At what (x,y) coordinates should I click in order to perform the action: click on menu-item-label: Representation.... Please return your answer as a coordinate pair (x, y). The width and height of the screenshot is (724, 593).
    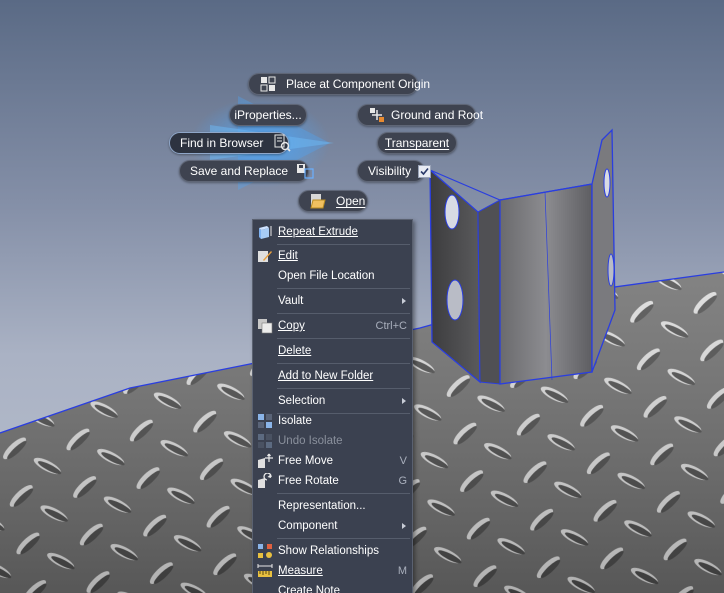
    Looking at the image, I should click on (322, 506).